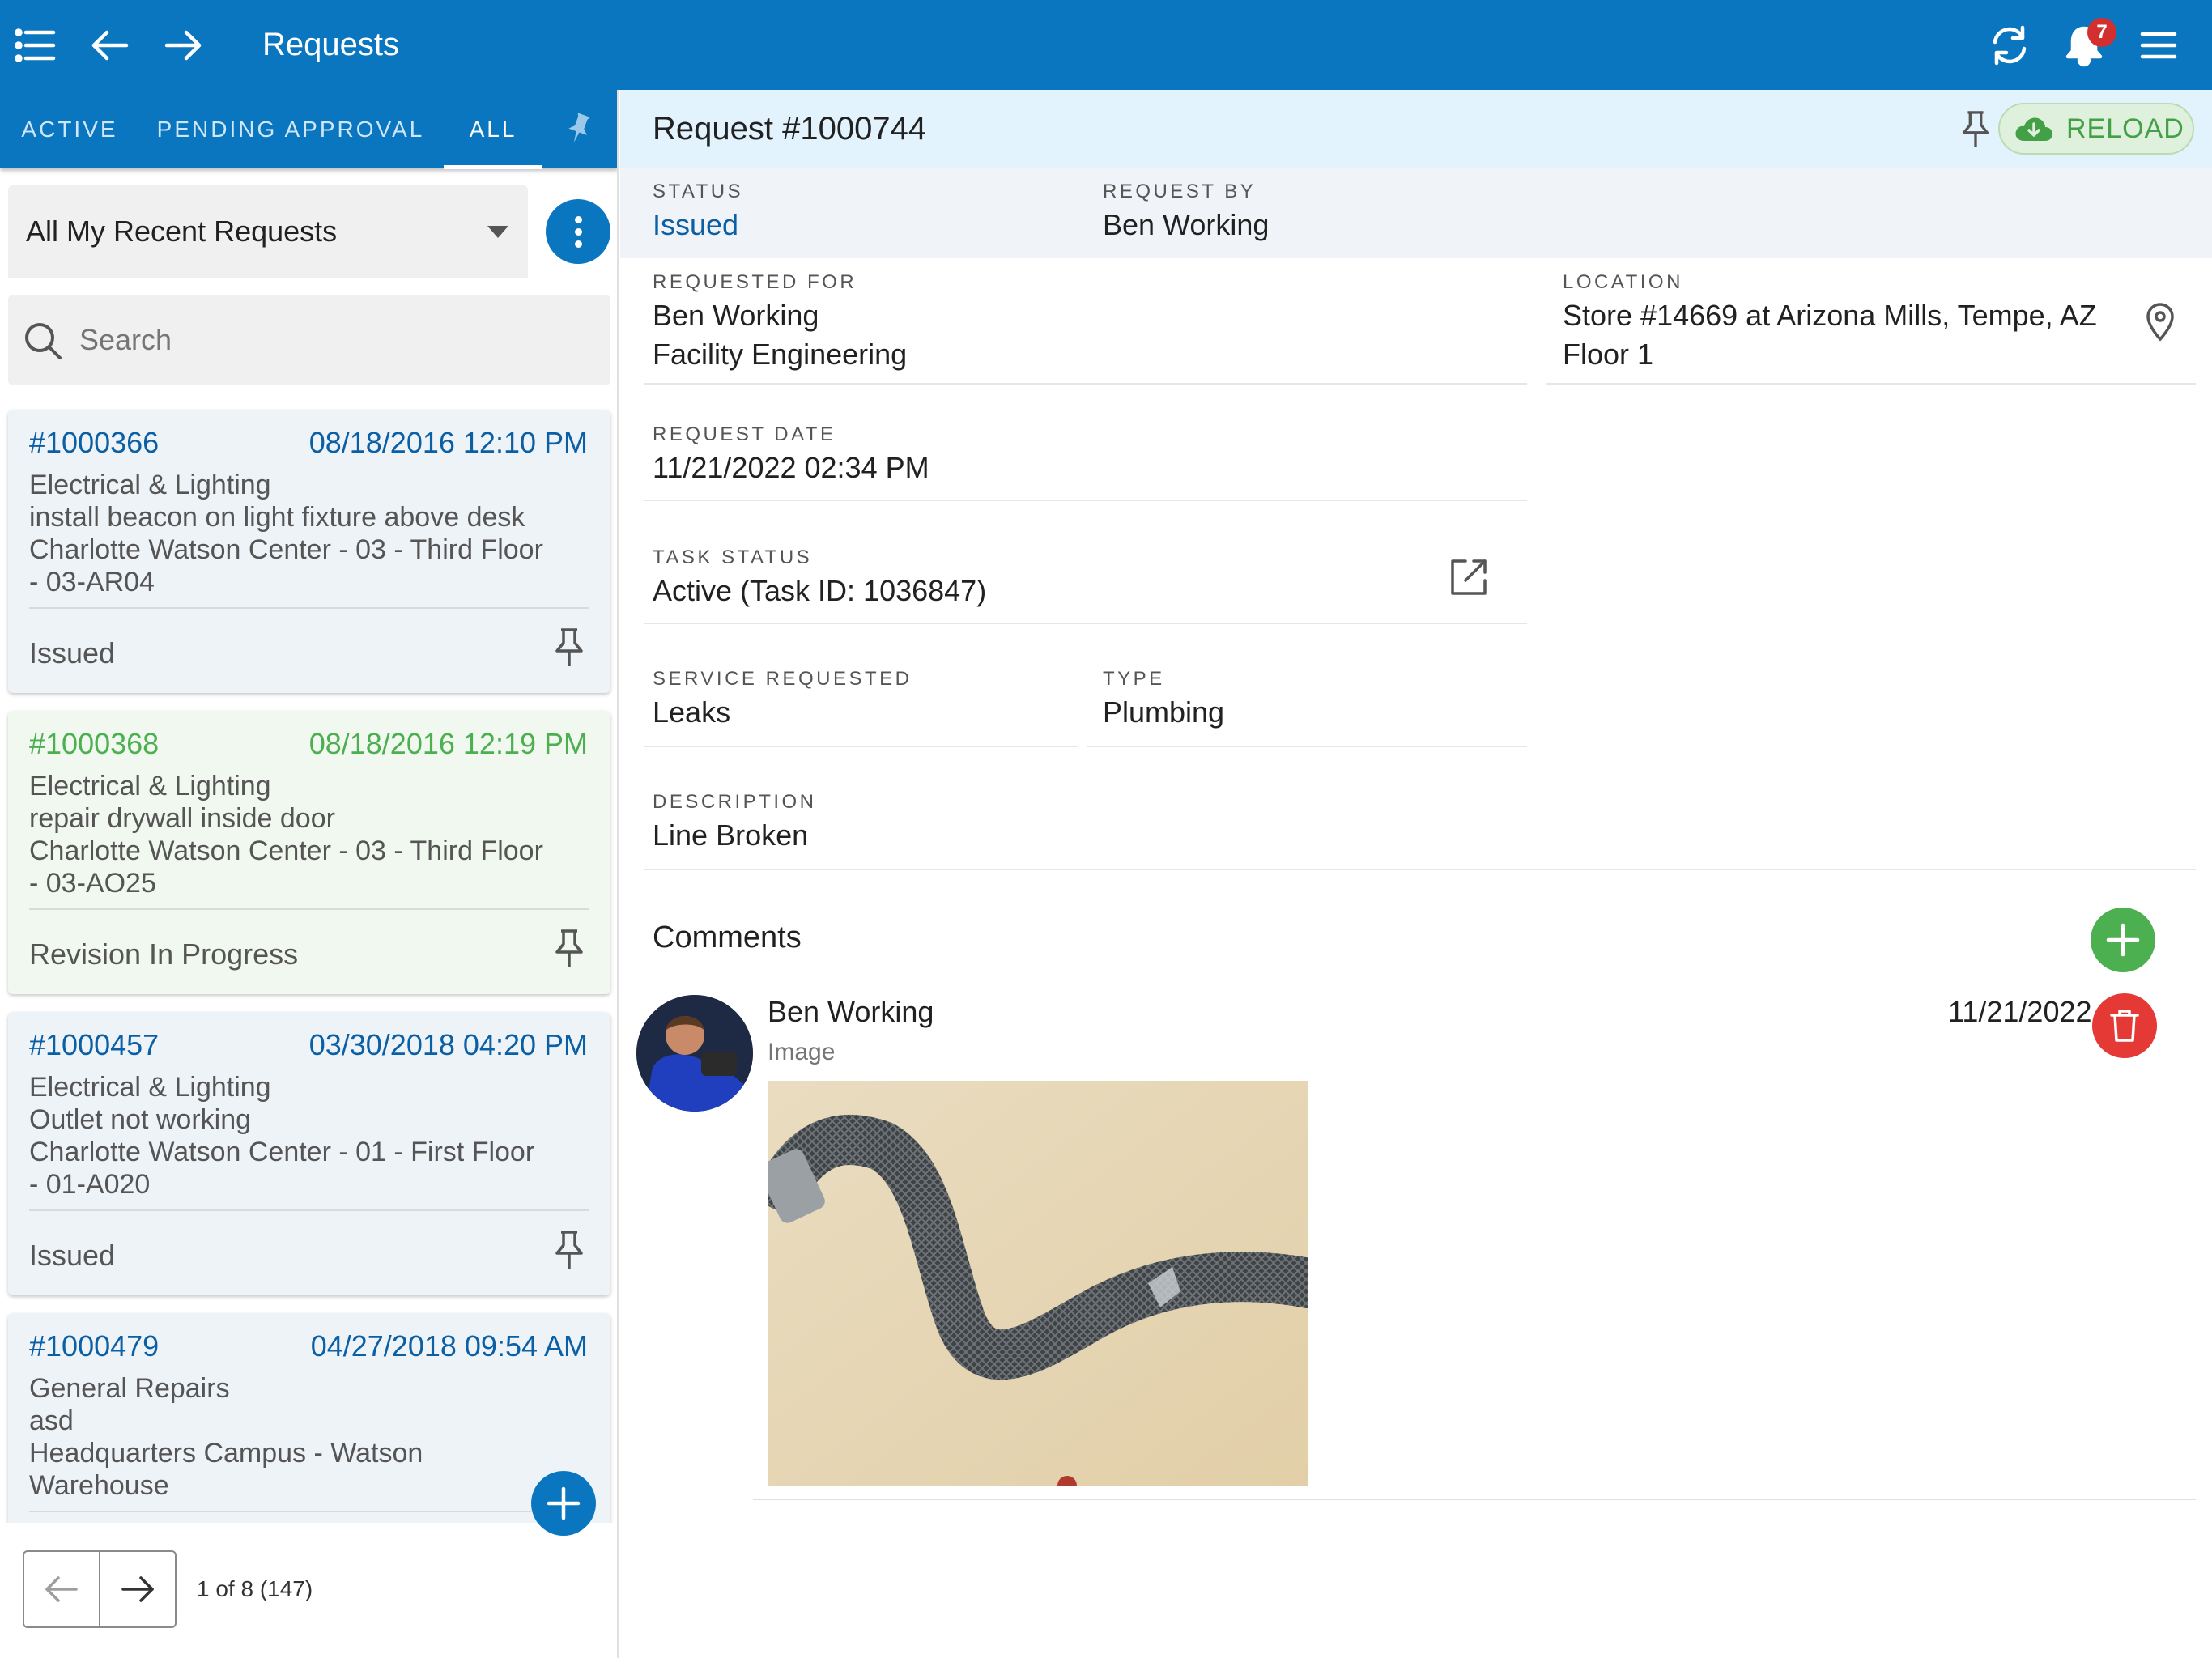 This screenshot has width=2212, height=1658. I want to click on filter-selected-value: All My Recent Requests, so click(182, 231).